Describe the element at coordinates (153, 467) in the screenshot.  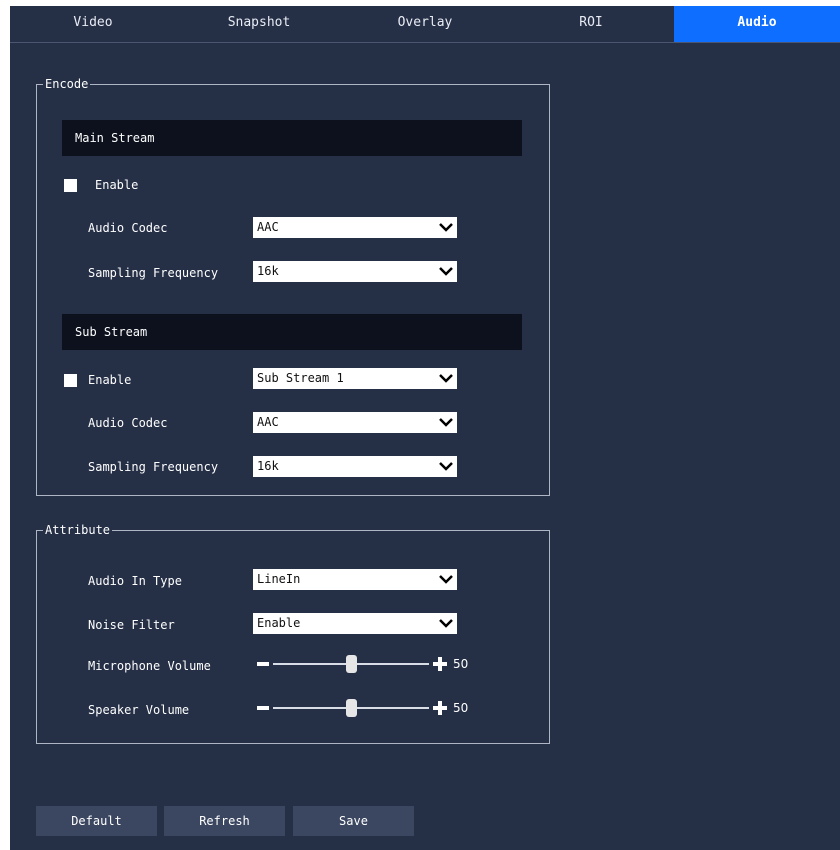
I see `sub-sampling-frequency-label: Sampling Frequency` at that location.